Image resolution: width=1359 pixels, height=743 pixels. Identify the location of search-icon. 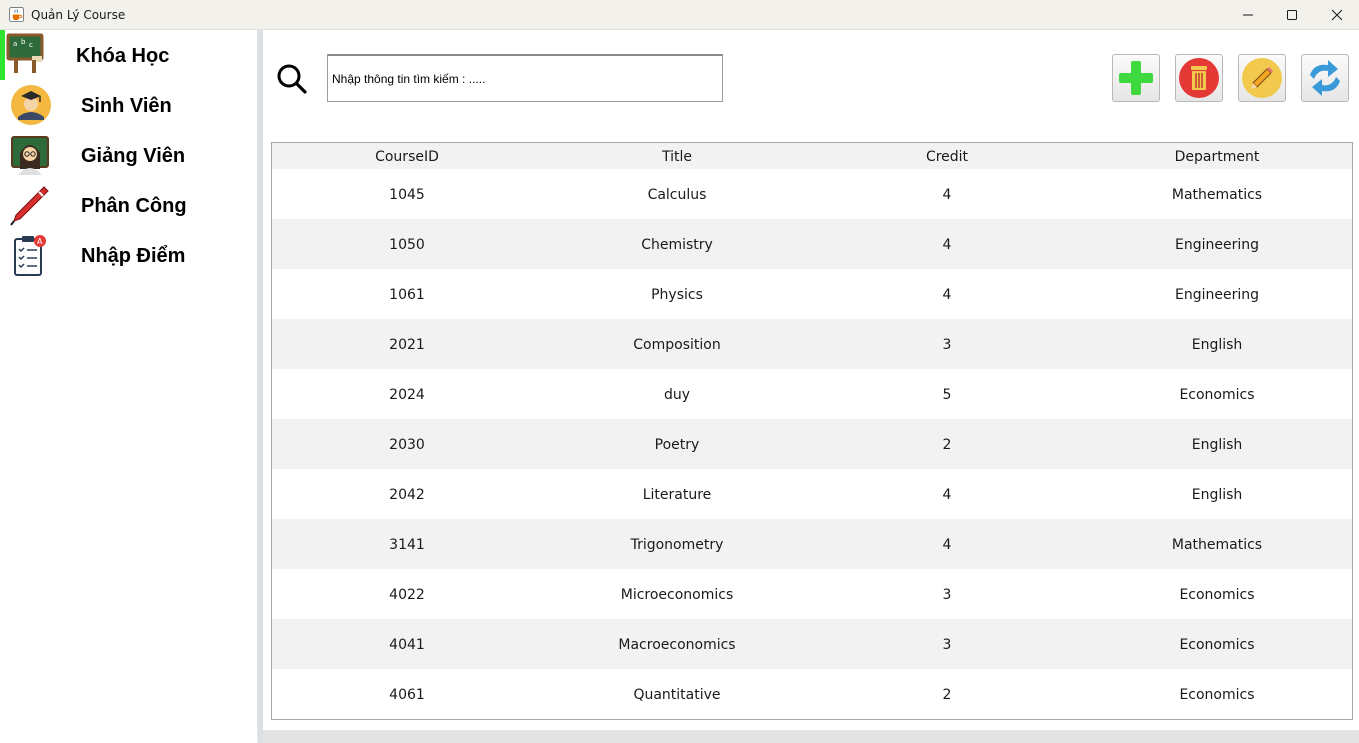
(292, 79).